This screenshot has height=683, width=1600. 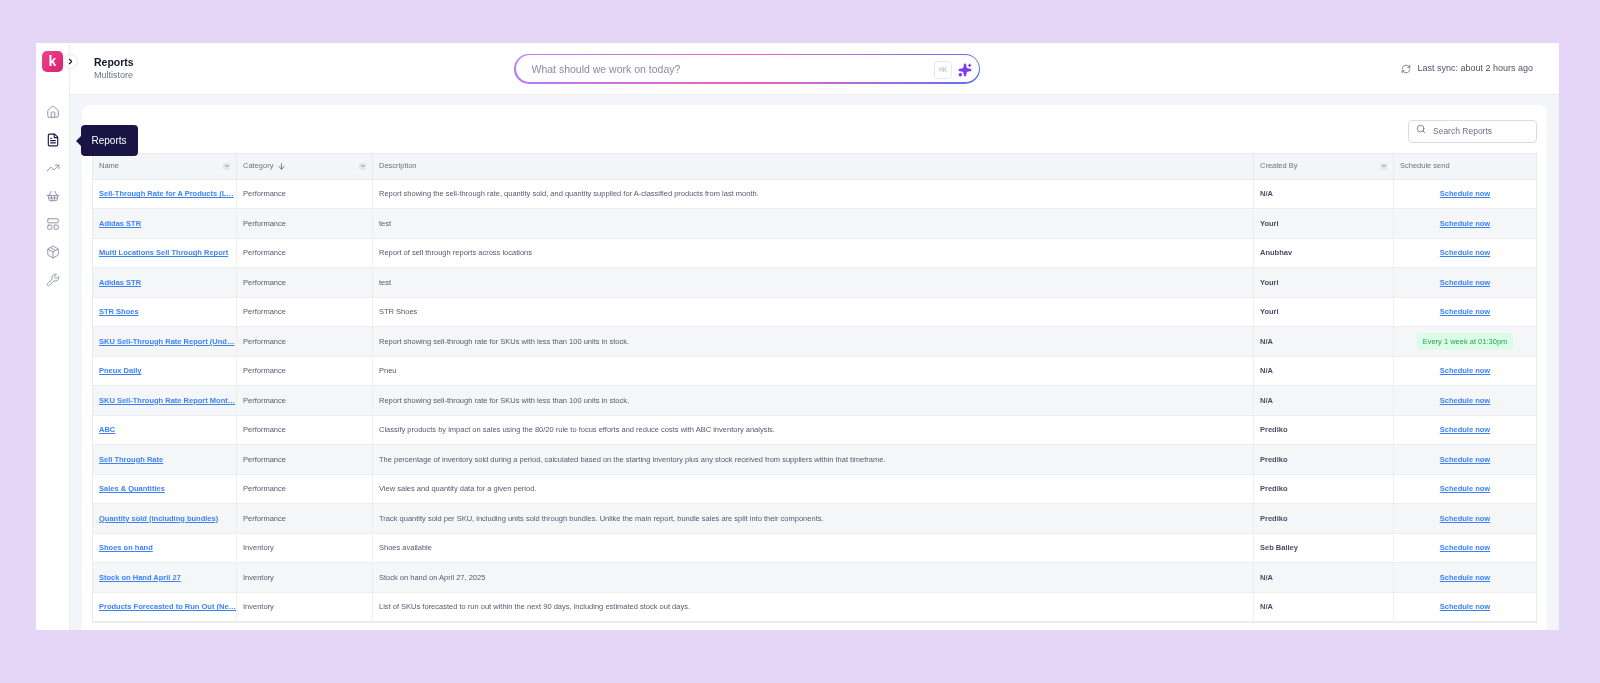 What do you see at coordinates (1475, 68) in the screenshot?
I see `last-sync-text: Last sync: about 2 hours ago` at bounding box center [1475, 68].